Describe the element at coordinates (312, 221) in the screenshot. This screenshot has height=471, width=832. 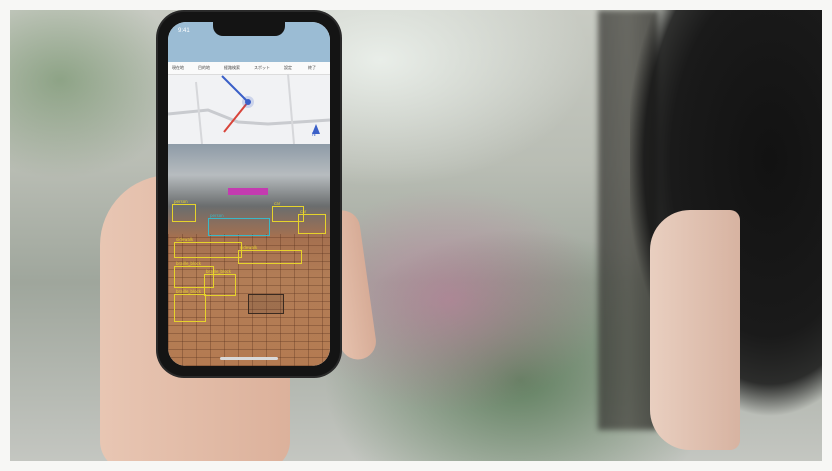
I see `detection-box: car` at that location.